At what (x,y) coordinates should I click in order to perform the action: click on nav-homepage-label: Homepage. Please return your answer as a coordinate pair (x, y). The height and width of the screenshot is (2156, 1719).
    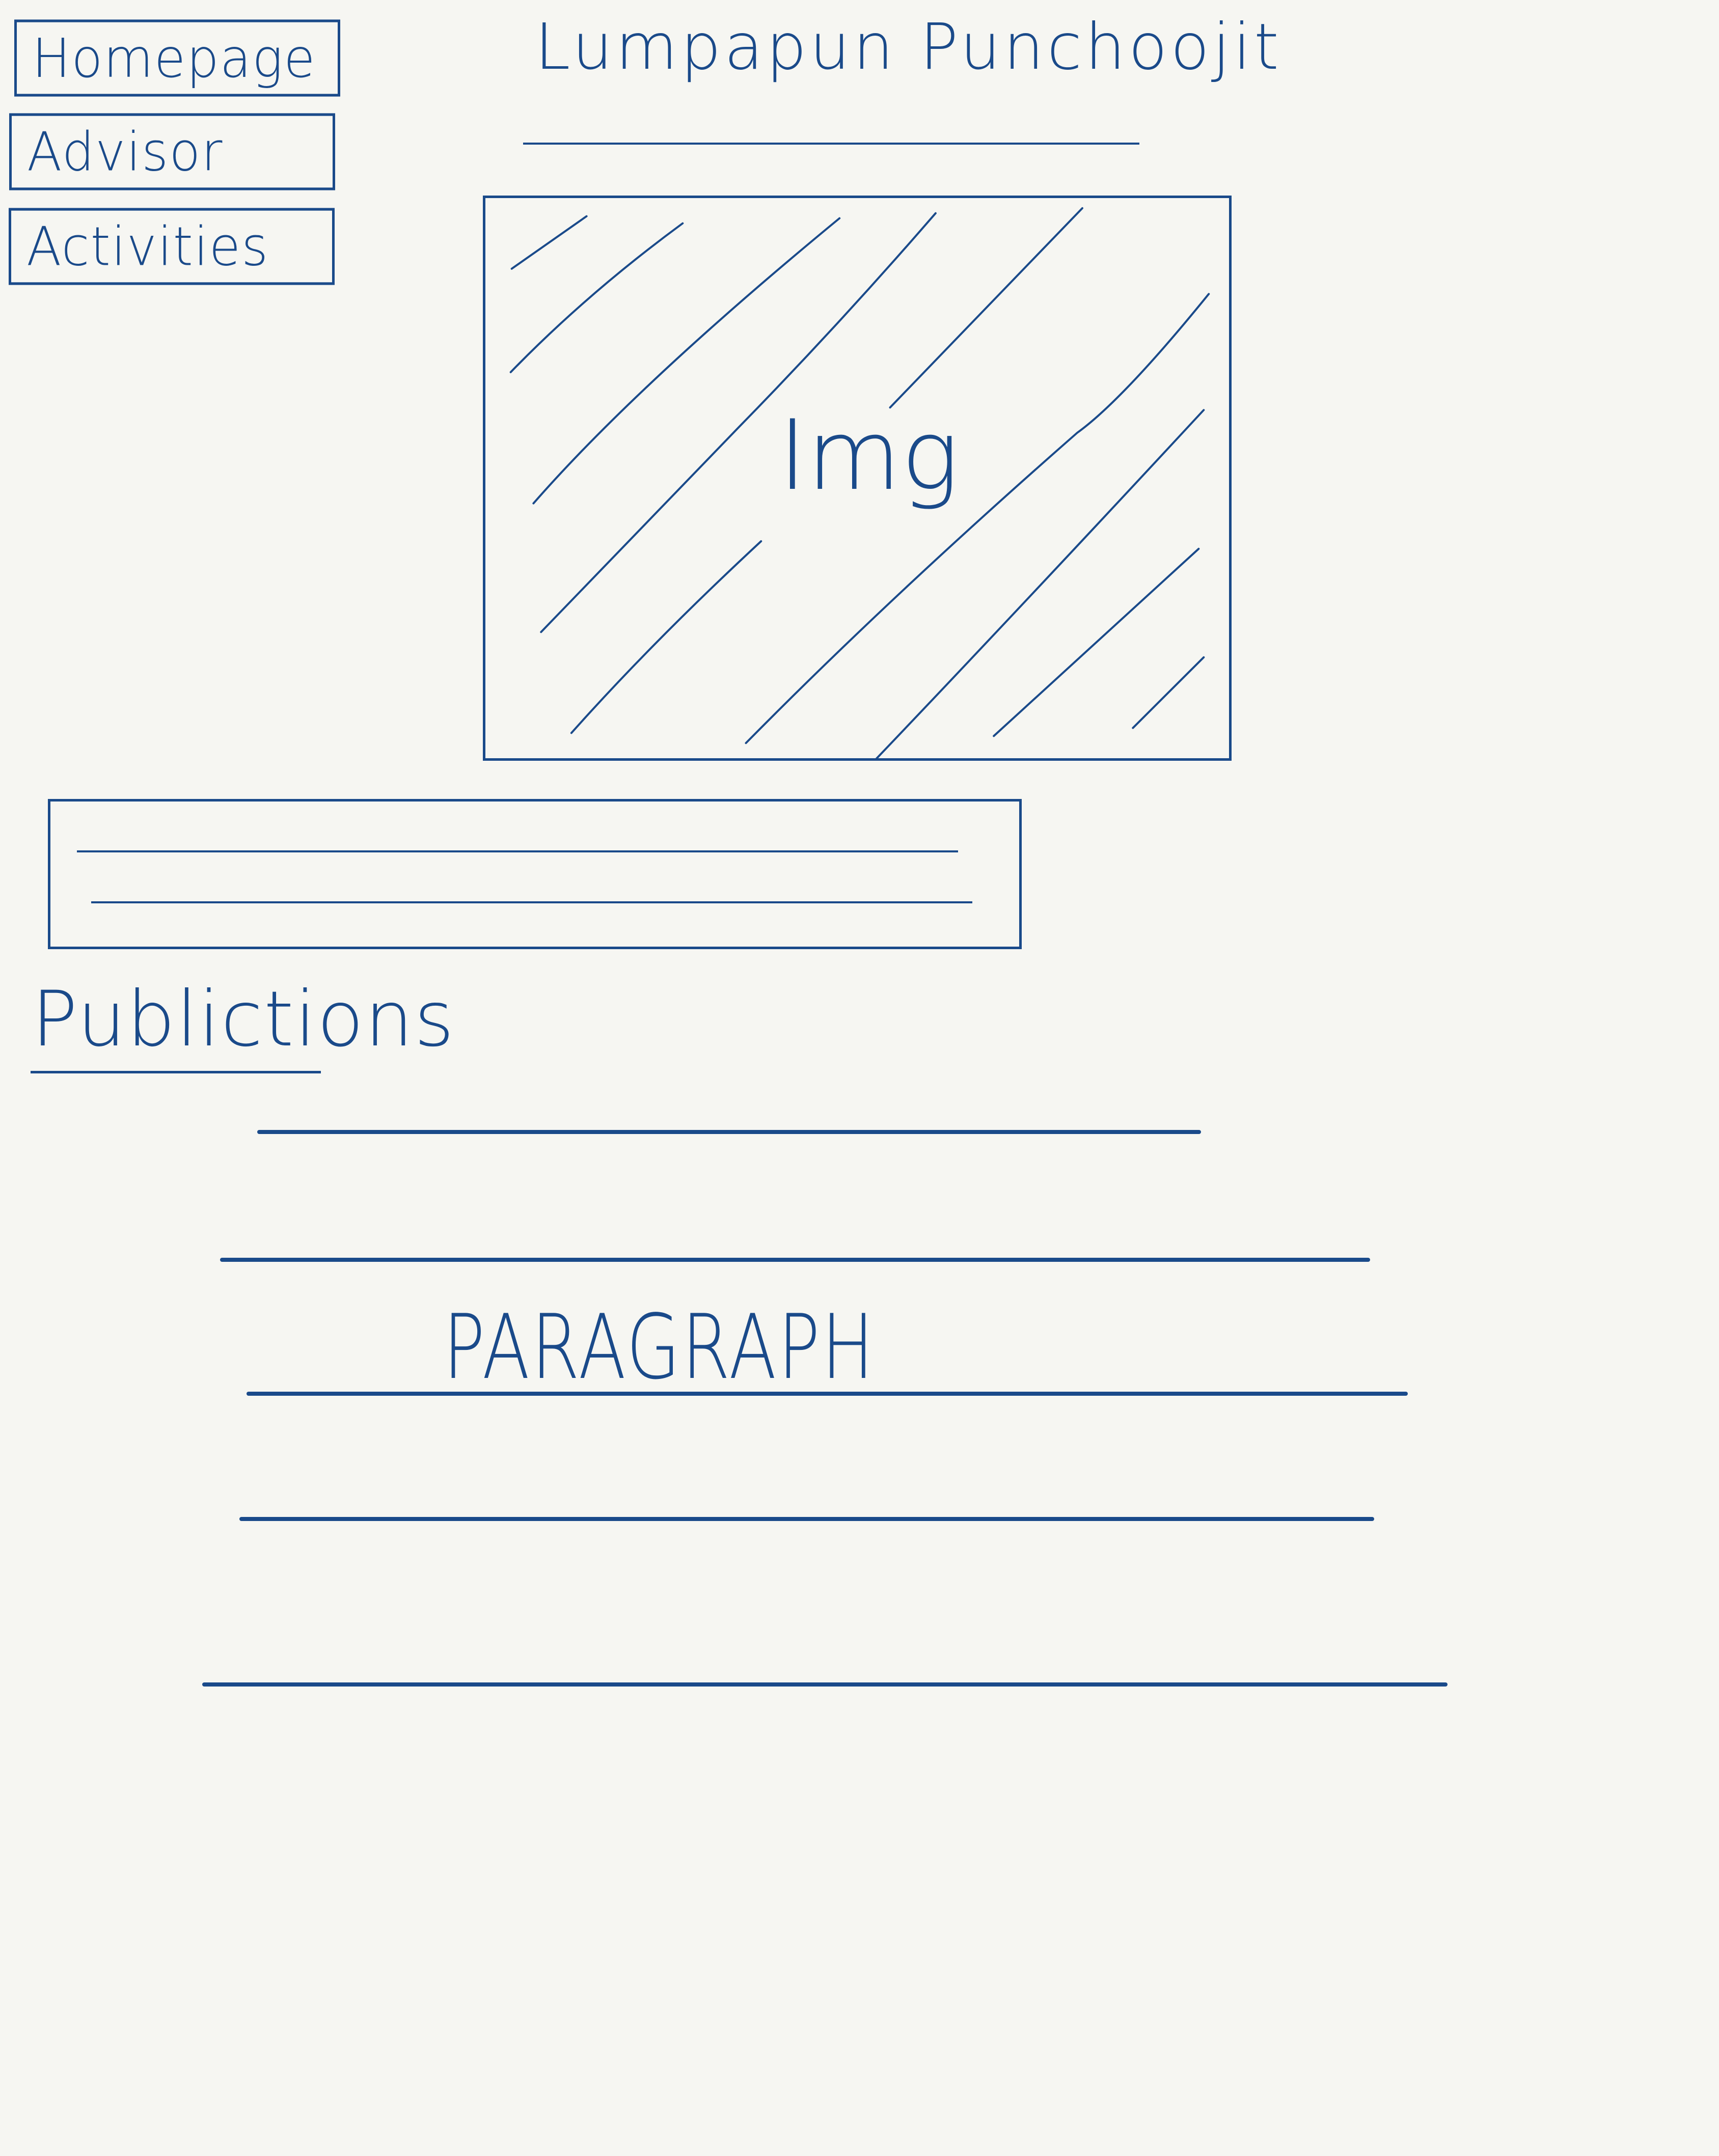
    Looking at the image, I should click on (174, 58).